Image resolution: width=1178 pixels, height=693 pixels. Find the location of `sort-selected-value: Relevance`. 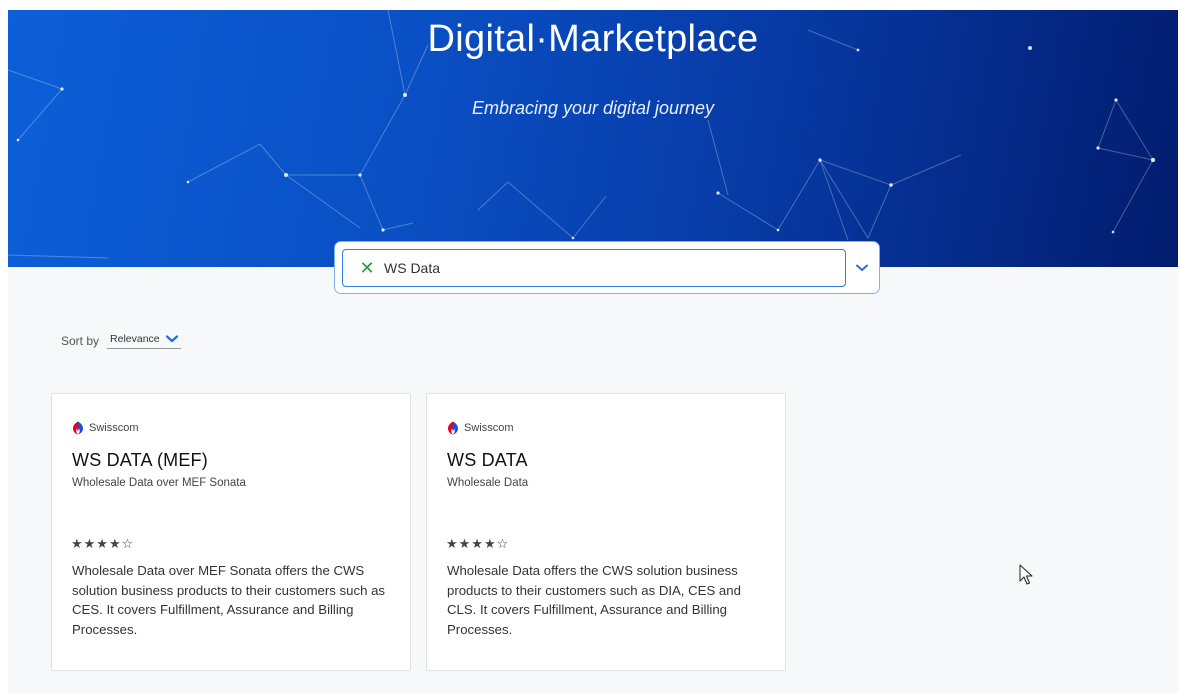

sort-selected-value: Relevance is located at coordinates (135, 339).